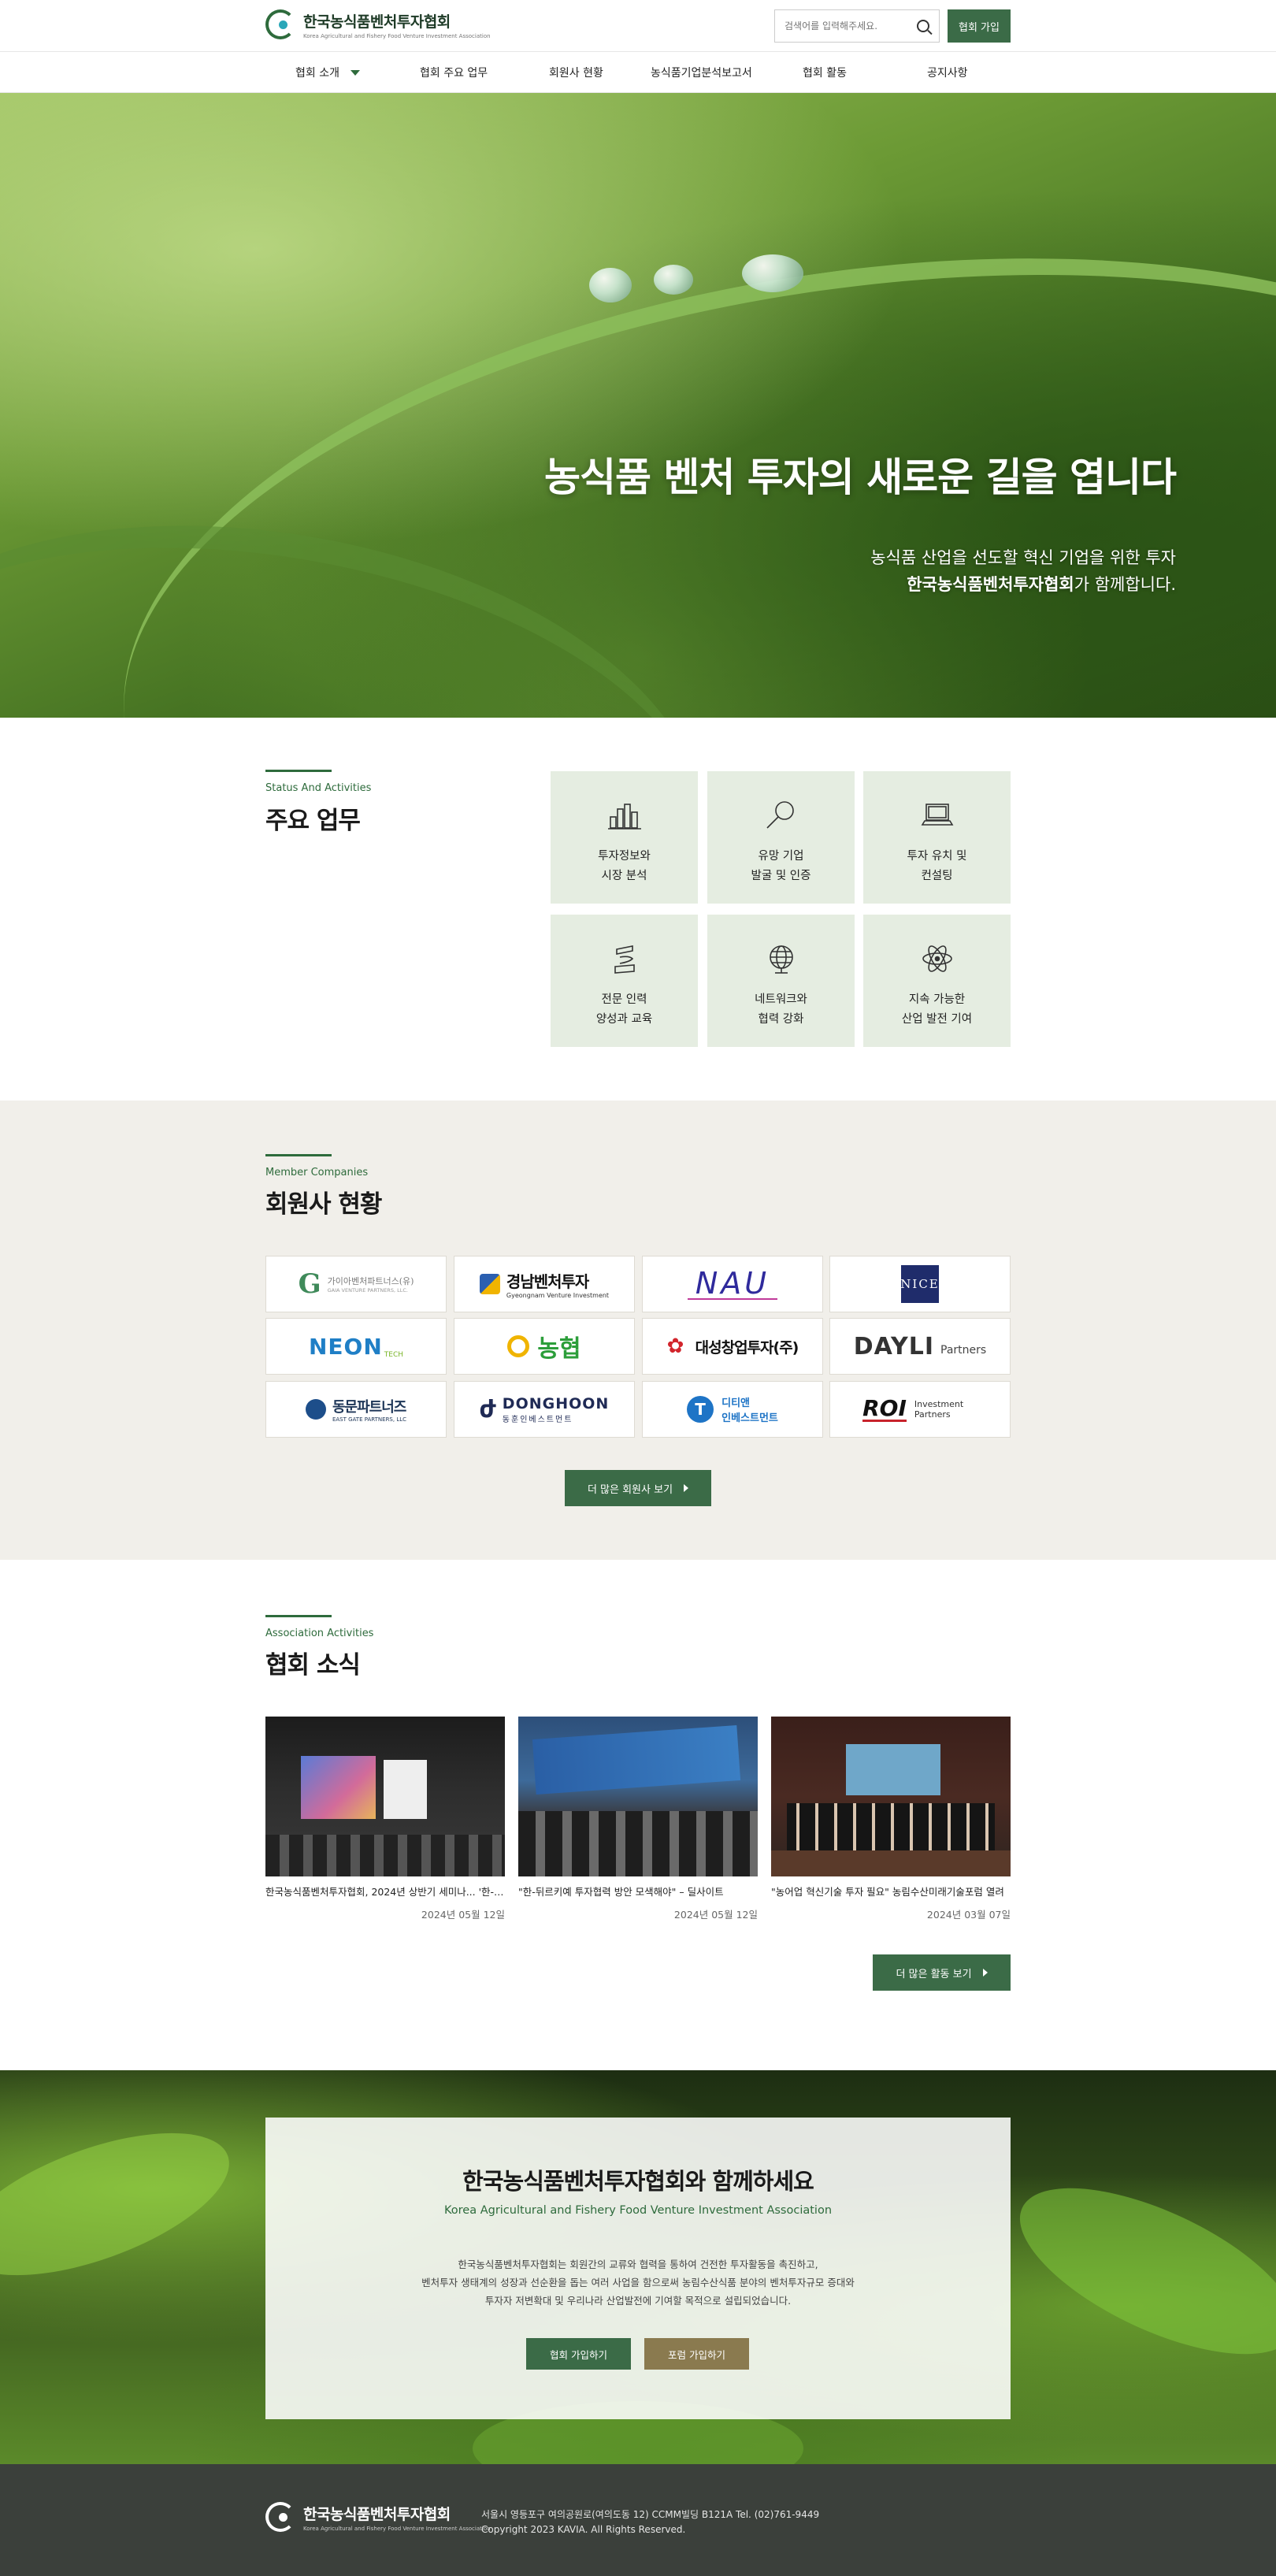 The image size is (1276, 2576). I want to click on news-item-title: "한-뒤르키예 투자협력 방안 모색해야" – 딜사이트, so click(638, 1891).